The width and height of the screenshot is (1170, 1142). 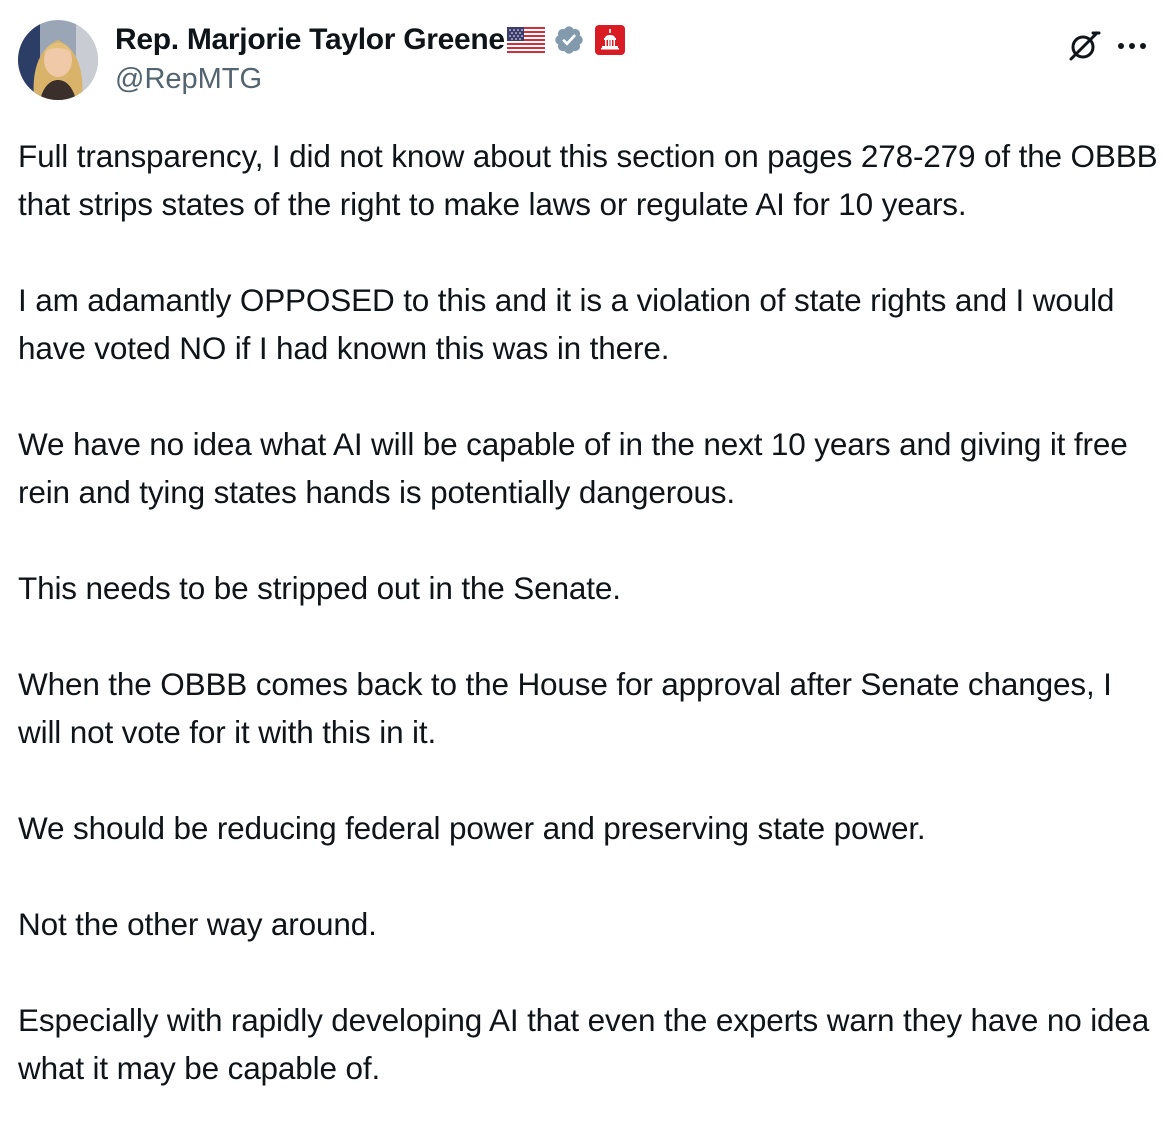 I want to click on more-horizontal-icon, so click(x=1132, y=46).